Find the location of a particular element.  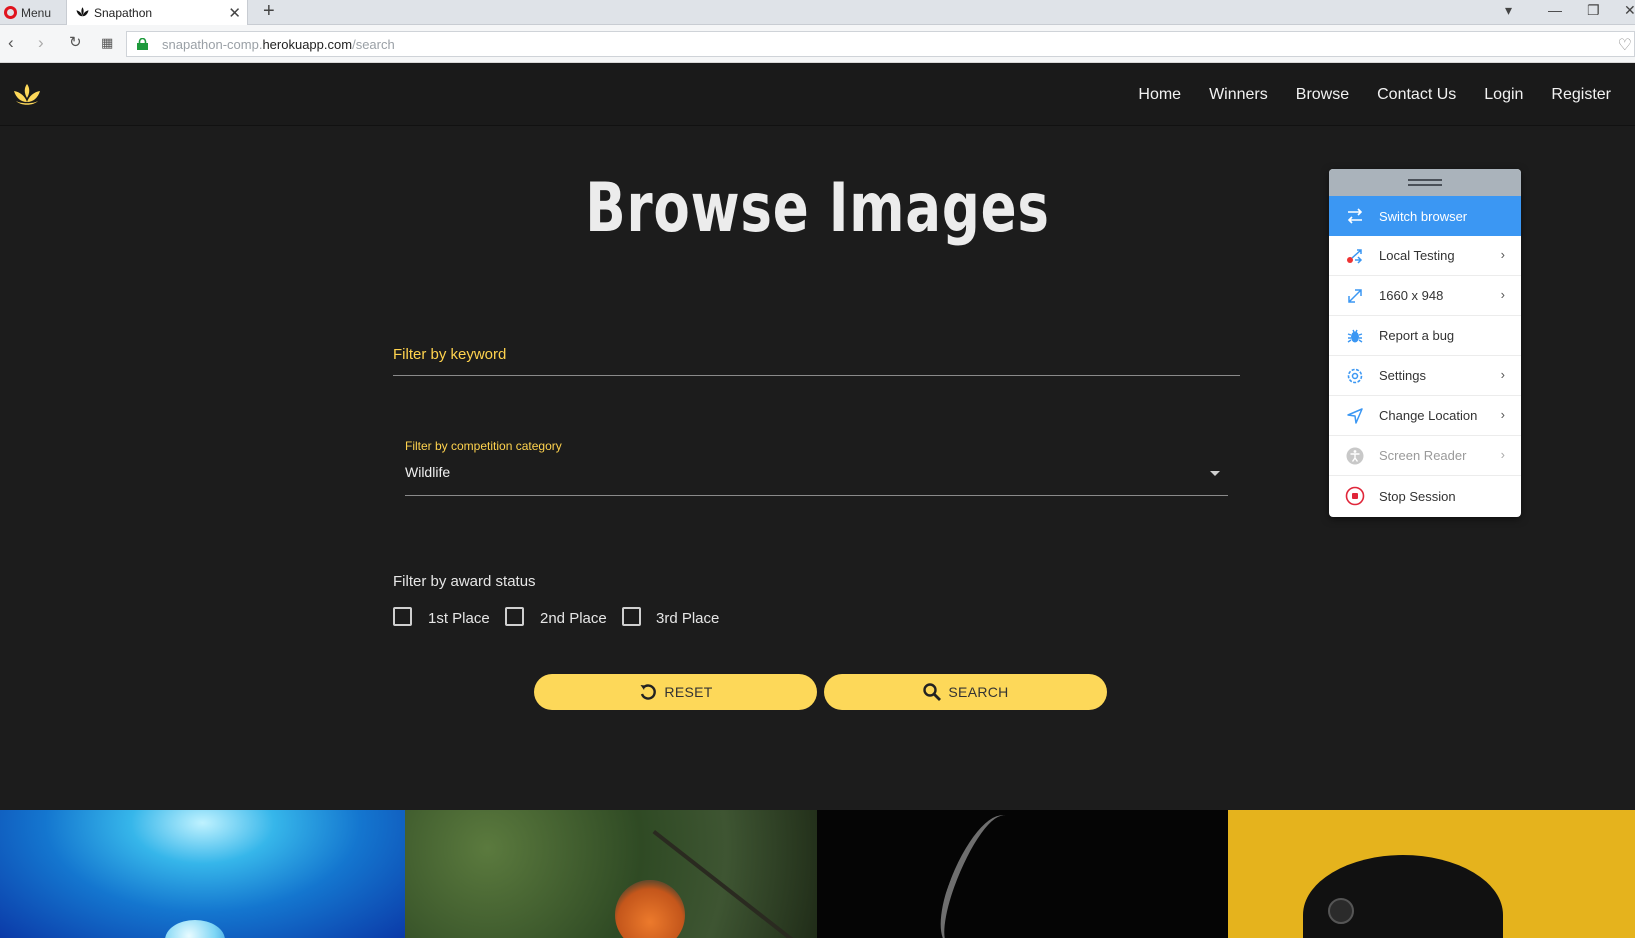

robin-shape is located at coordinates (650, 909).